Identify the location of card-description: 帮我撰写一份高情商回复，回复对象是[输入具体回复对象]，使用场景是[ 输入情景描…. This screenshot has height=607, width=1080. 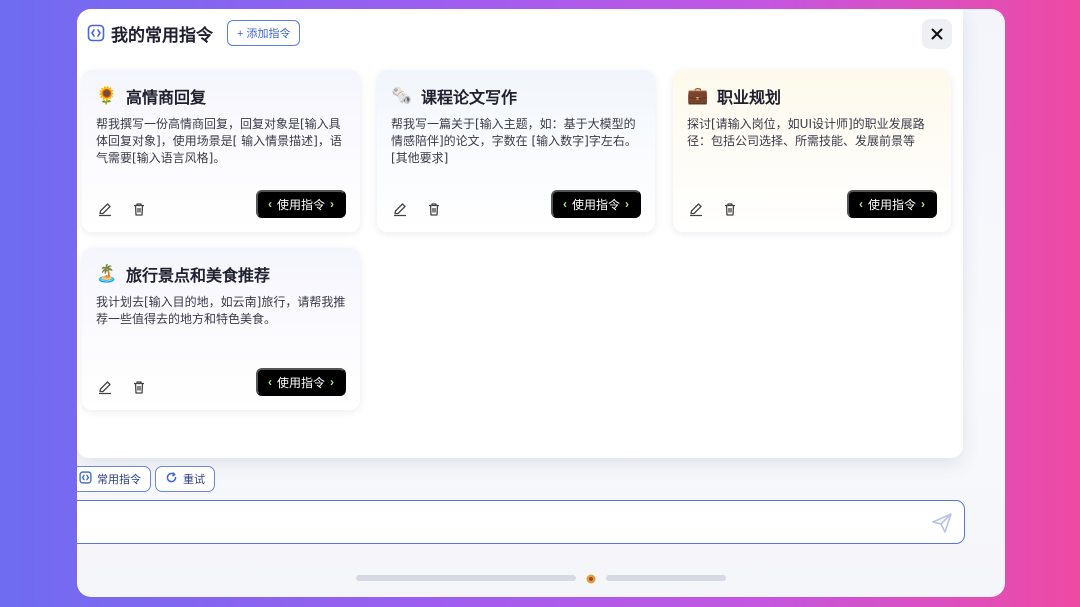
(219, 141).